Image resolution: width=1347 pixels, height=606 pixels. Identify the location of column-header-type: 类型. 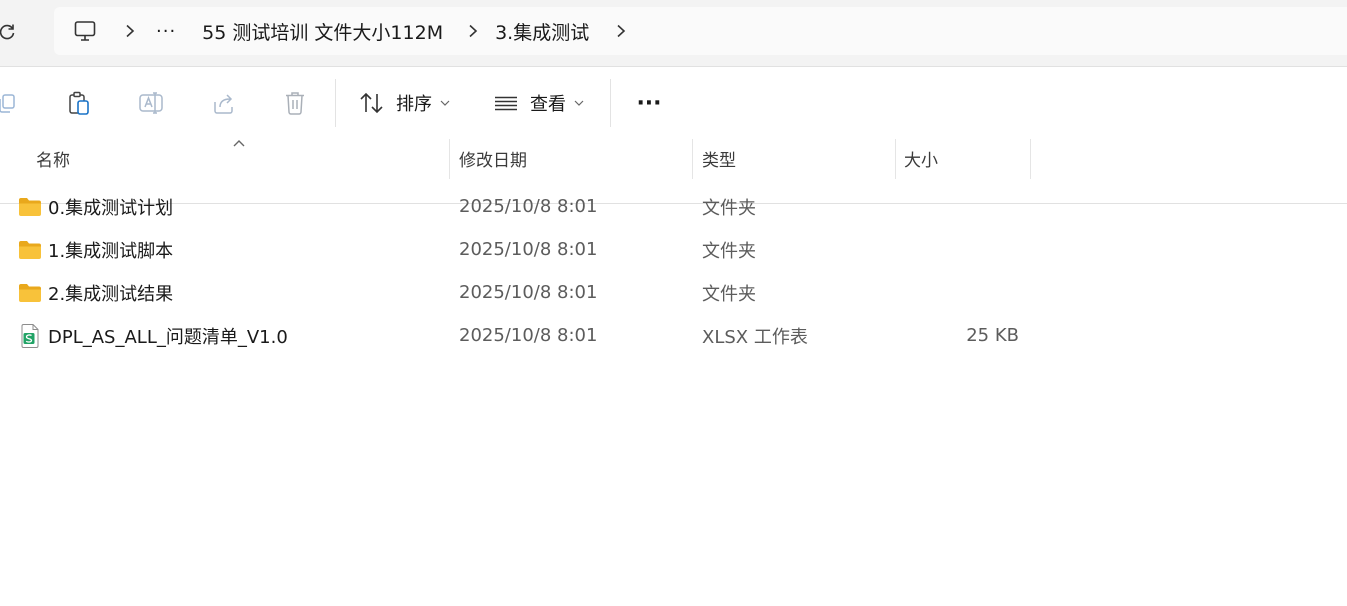
(719, 158).